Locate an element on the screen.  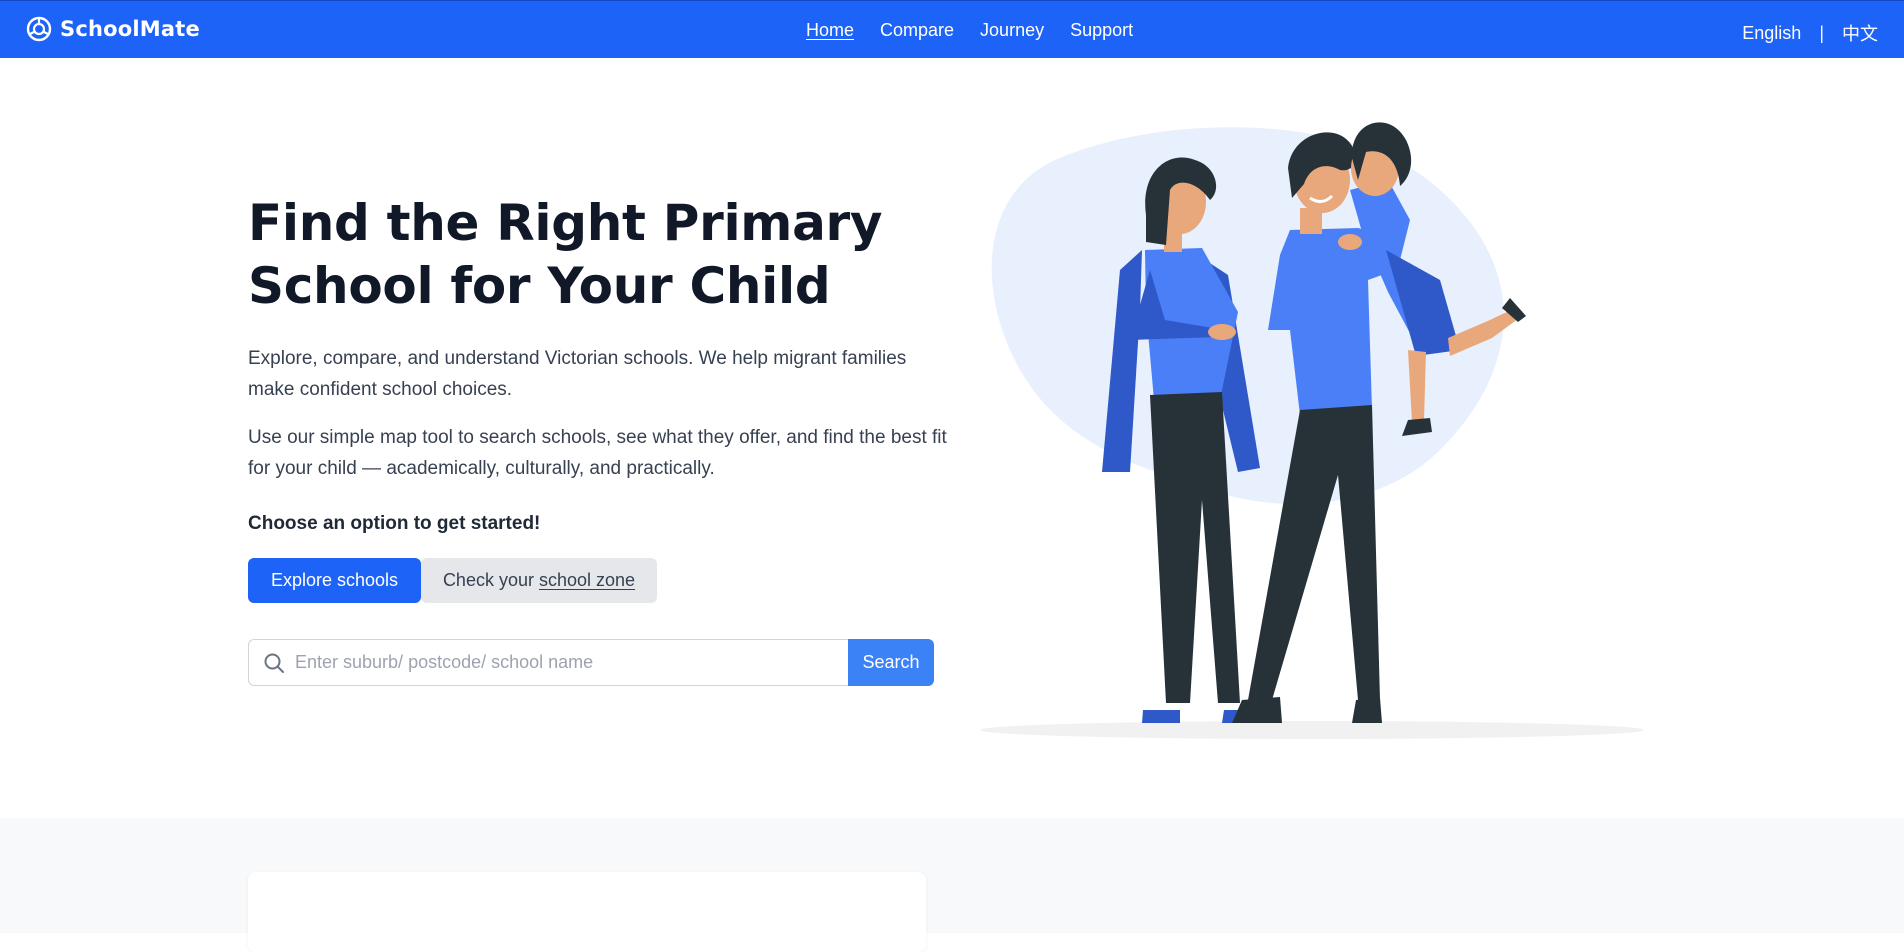
language-switcher: English | 中文 is located at coordinates (1810, 33).